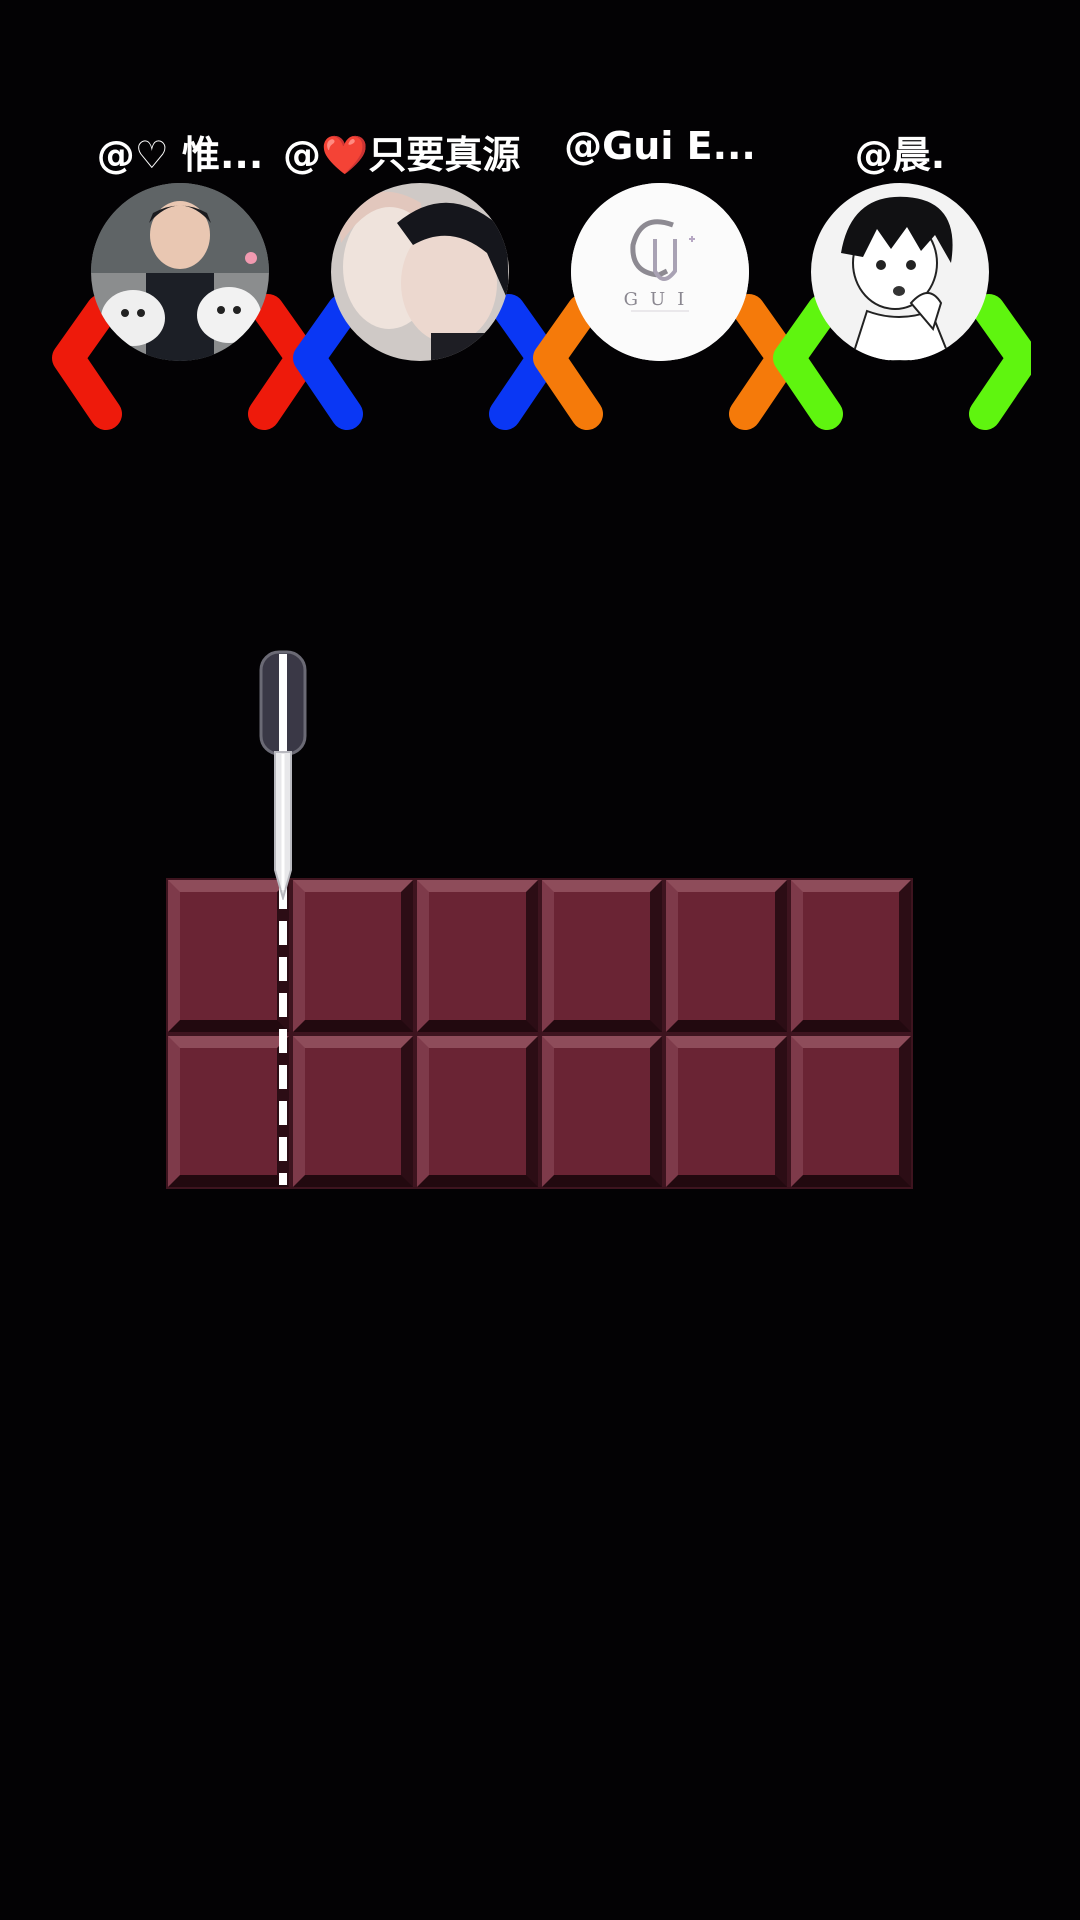 Image resolution: width=1080 pixels, height=1920 pixels. What do you see at coordinates (283, 775) in the screenshot?
I see `knife-icon` at bounding box center [283, 775].